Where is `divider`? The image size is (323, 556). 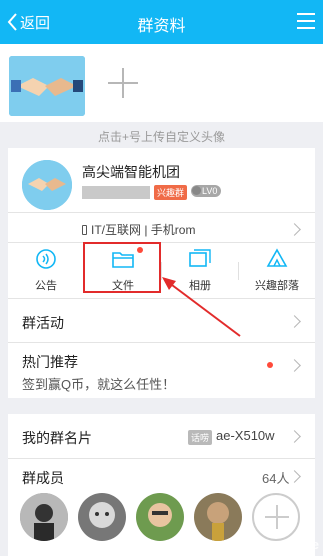
divider is located at coordinates (161, 212).